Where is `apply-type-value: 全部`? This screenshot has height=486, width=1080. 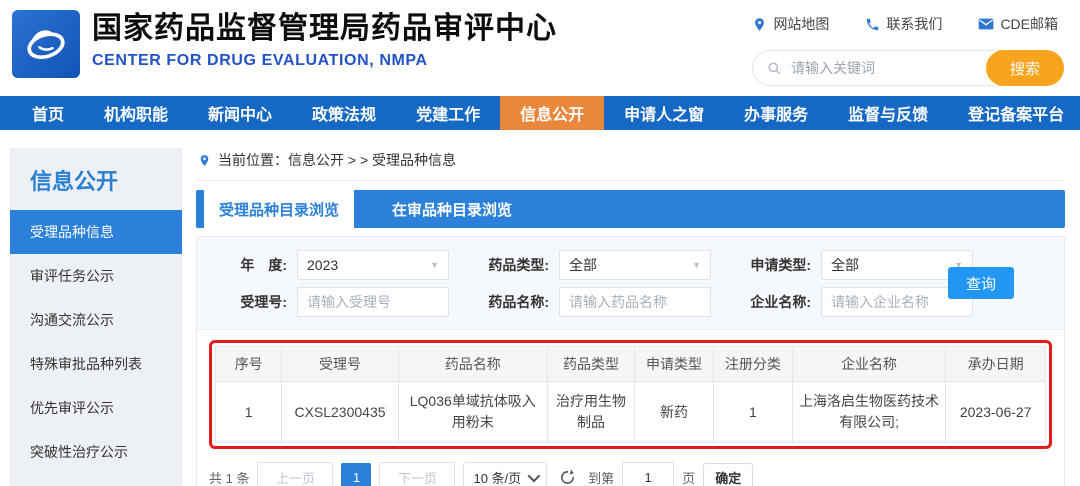
apply-type-value: 全部 is located at coordinates (845, 264).